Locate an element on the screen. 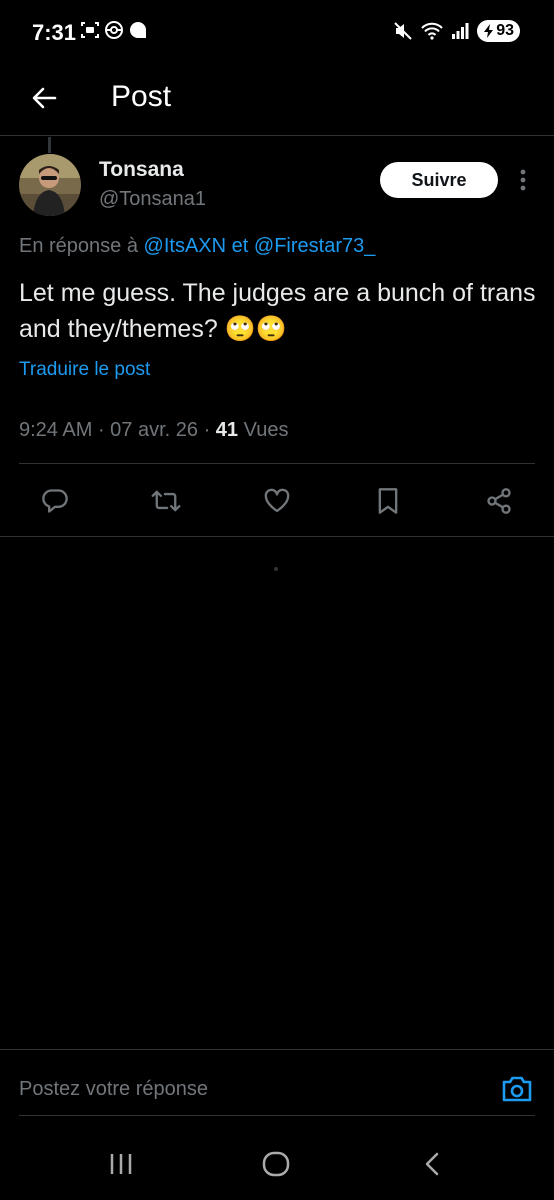 The width and height of the screenshot is (554, 1200). status-bar: 7:31 93 is located at coordinates (277, 32).